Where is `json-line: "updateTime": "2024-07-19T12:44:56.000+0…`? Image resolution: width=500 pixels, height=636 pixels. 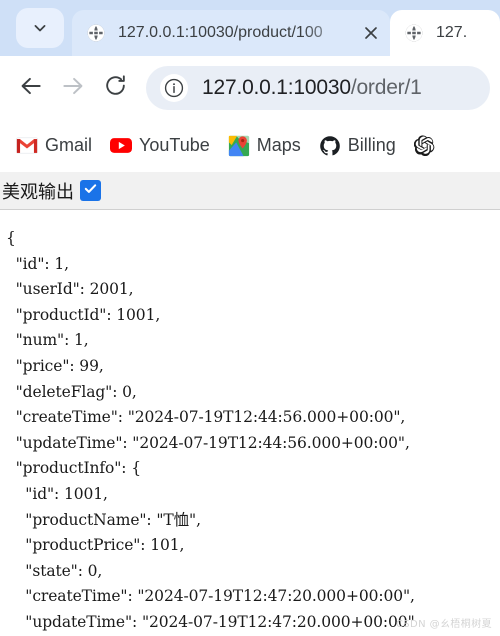 json-line: "updateTime": "2024-07-19T12:44:56.000+0… is located at coordinates (208, 442).